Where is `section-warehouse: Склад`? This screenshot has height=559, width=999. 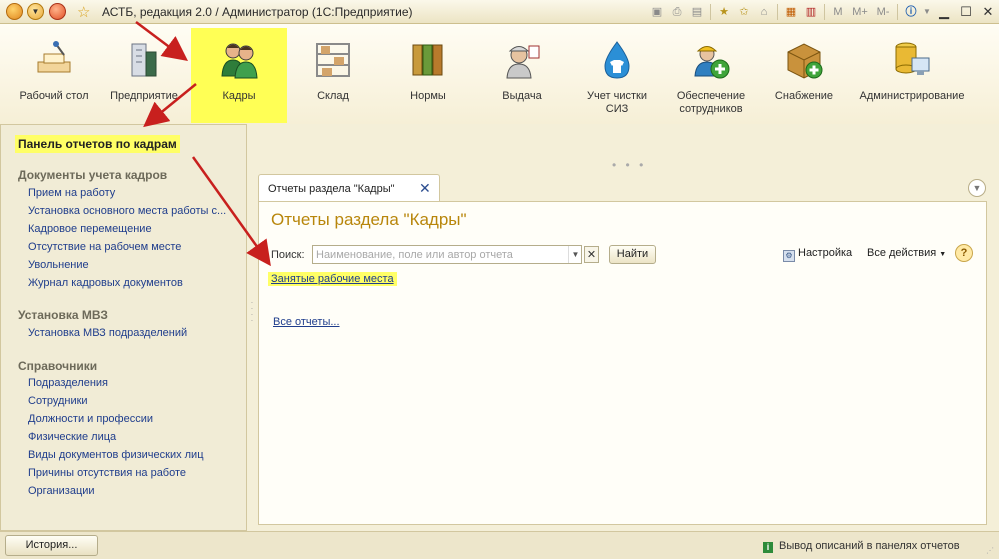 section-warehouse: Склад is located at coordinates (333, 74).